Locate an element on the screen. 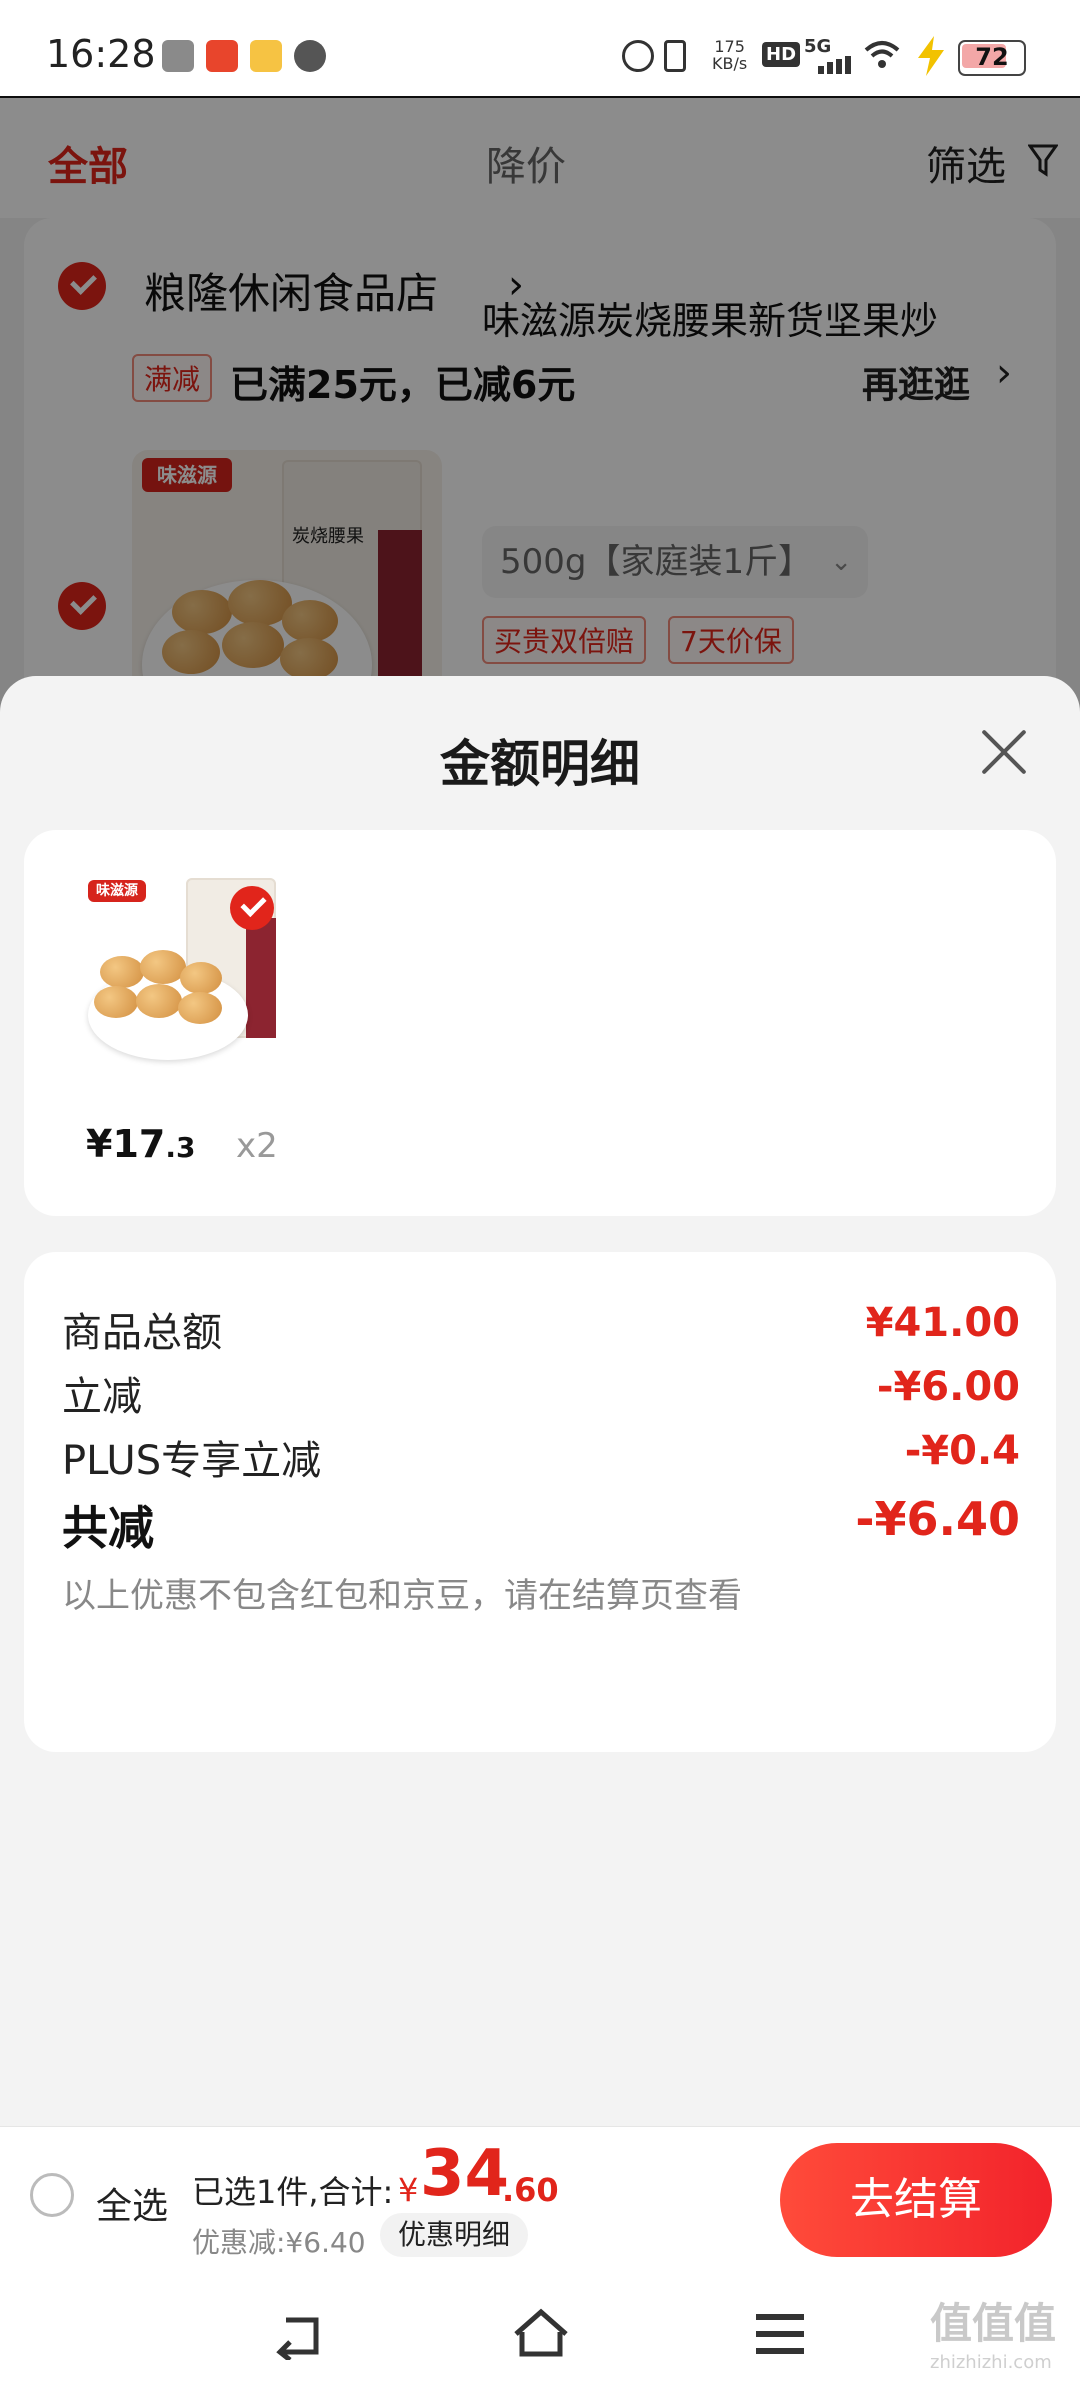  status-bar: 16:28 175 KB/s HD 5G 72 is located at coordinates (540, 49).